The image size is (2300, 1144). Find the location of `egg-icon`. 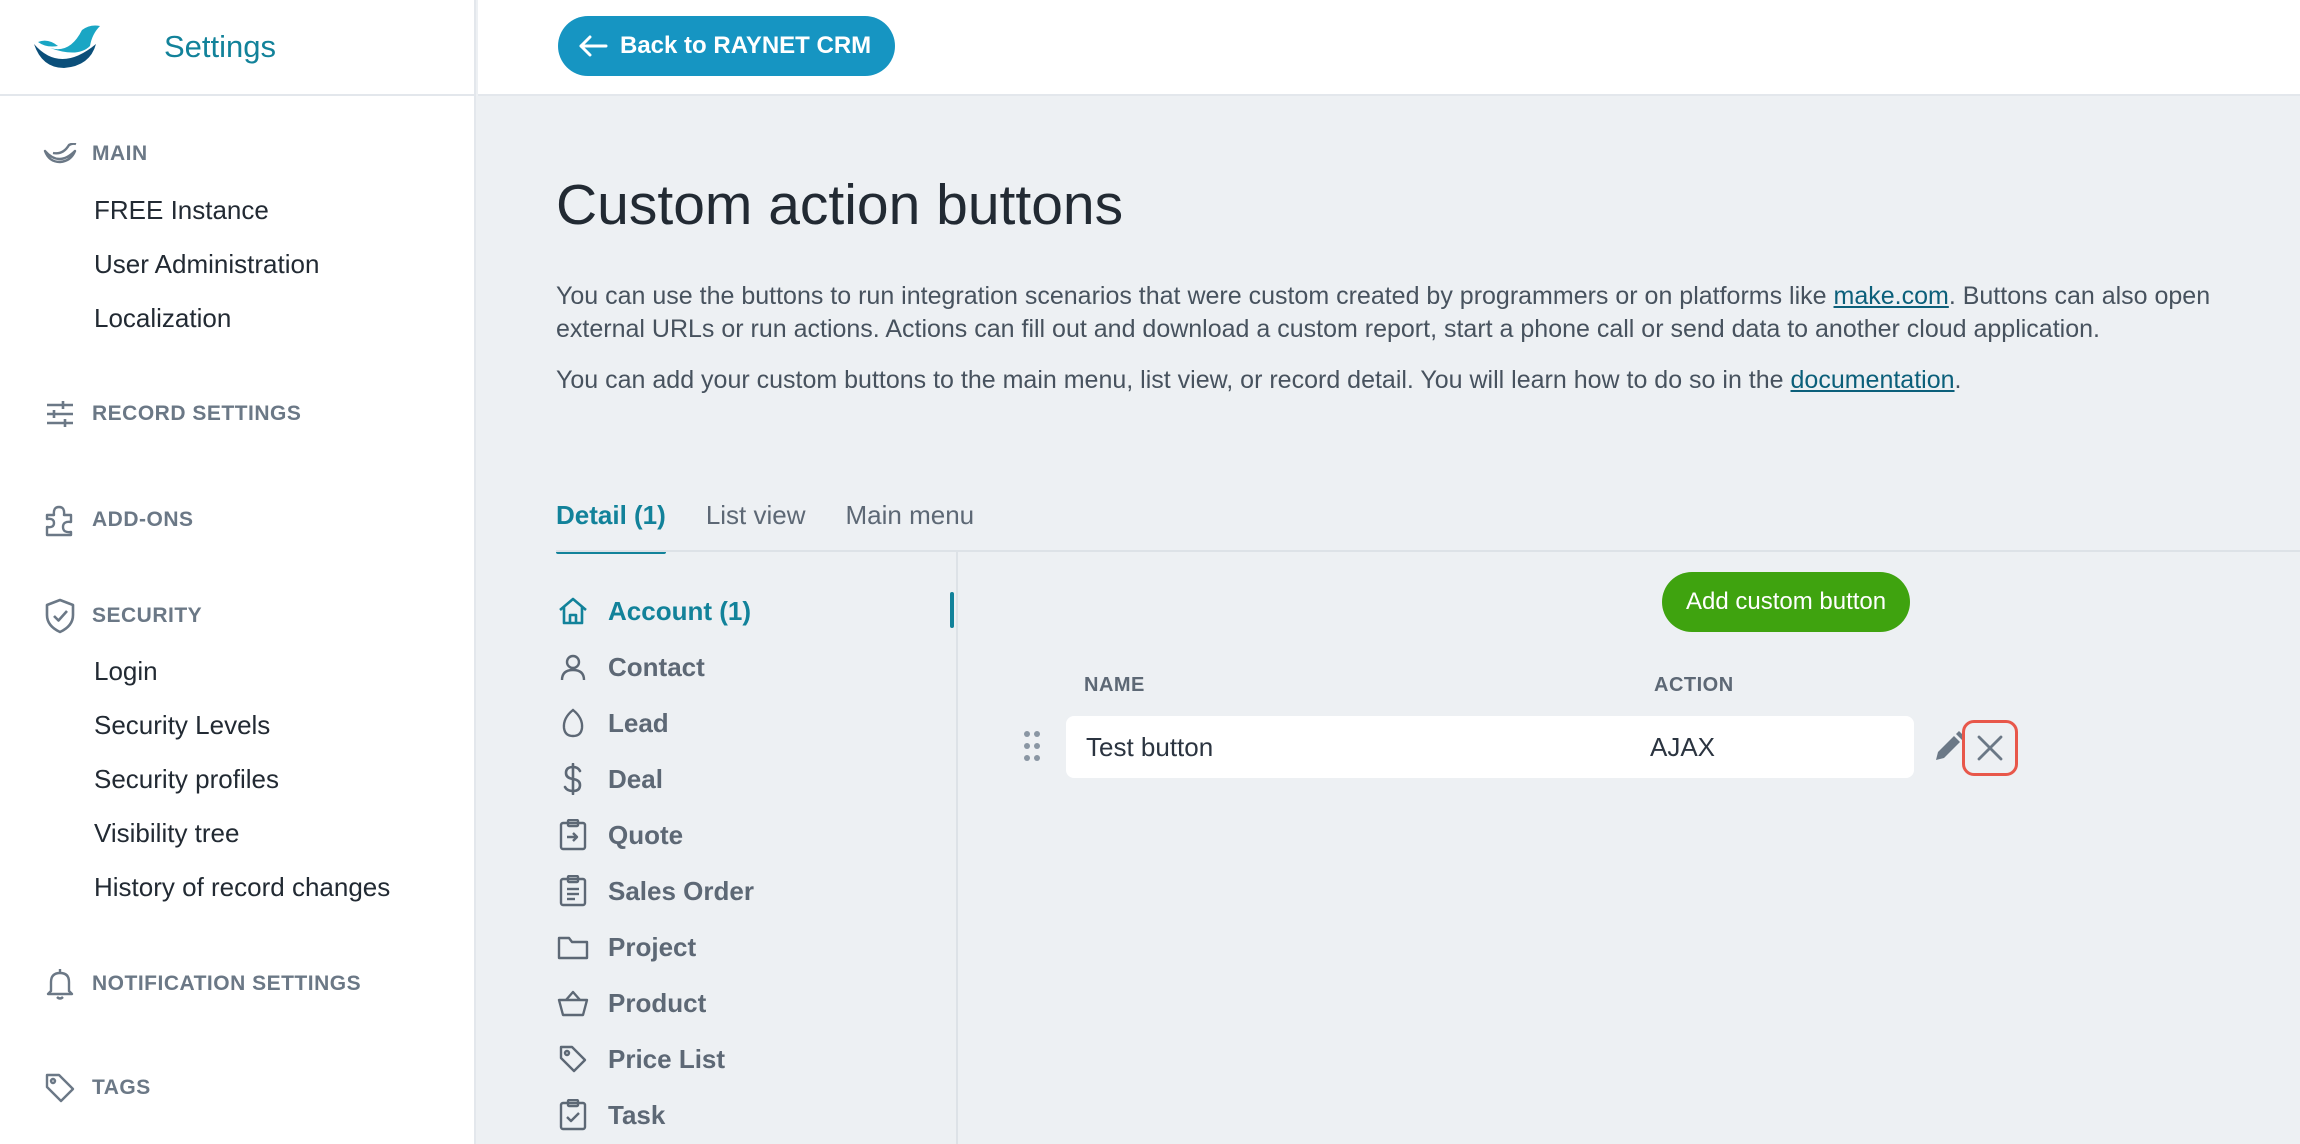

egg-icon is located at coordinates (573, 723).